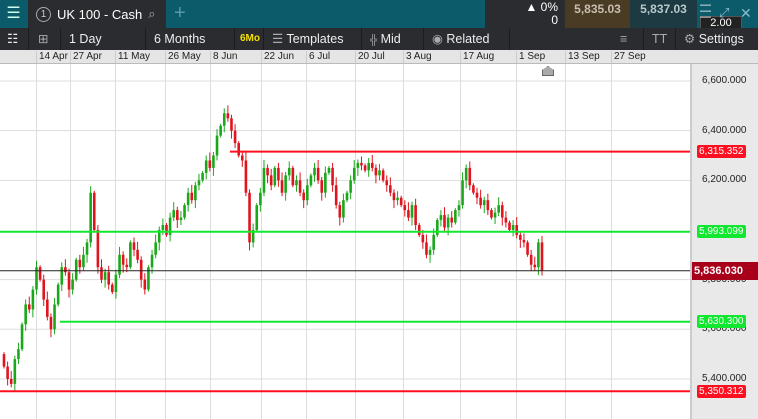  I want to click on candles-icon: ╬, so click(374, 40).